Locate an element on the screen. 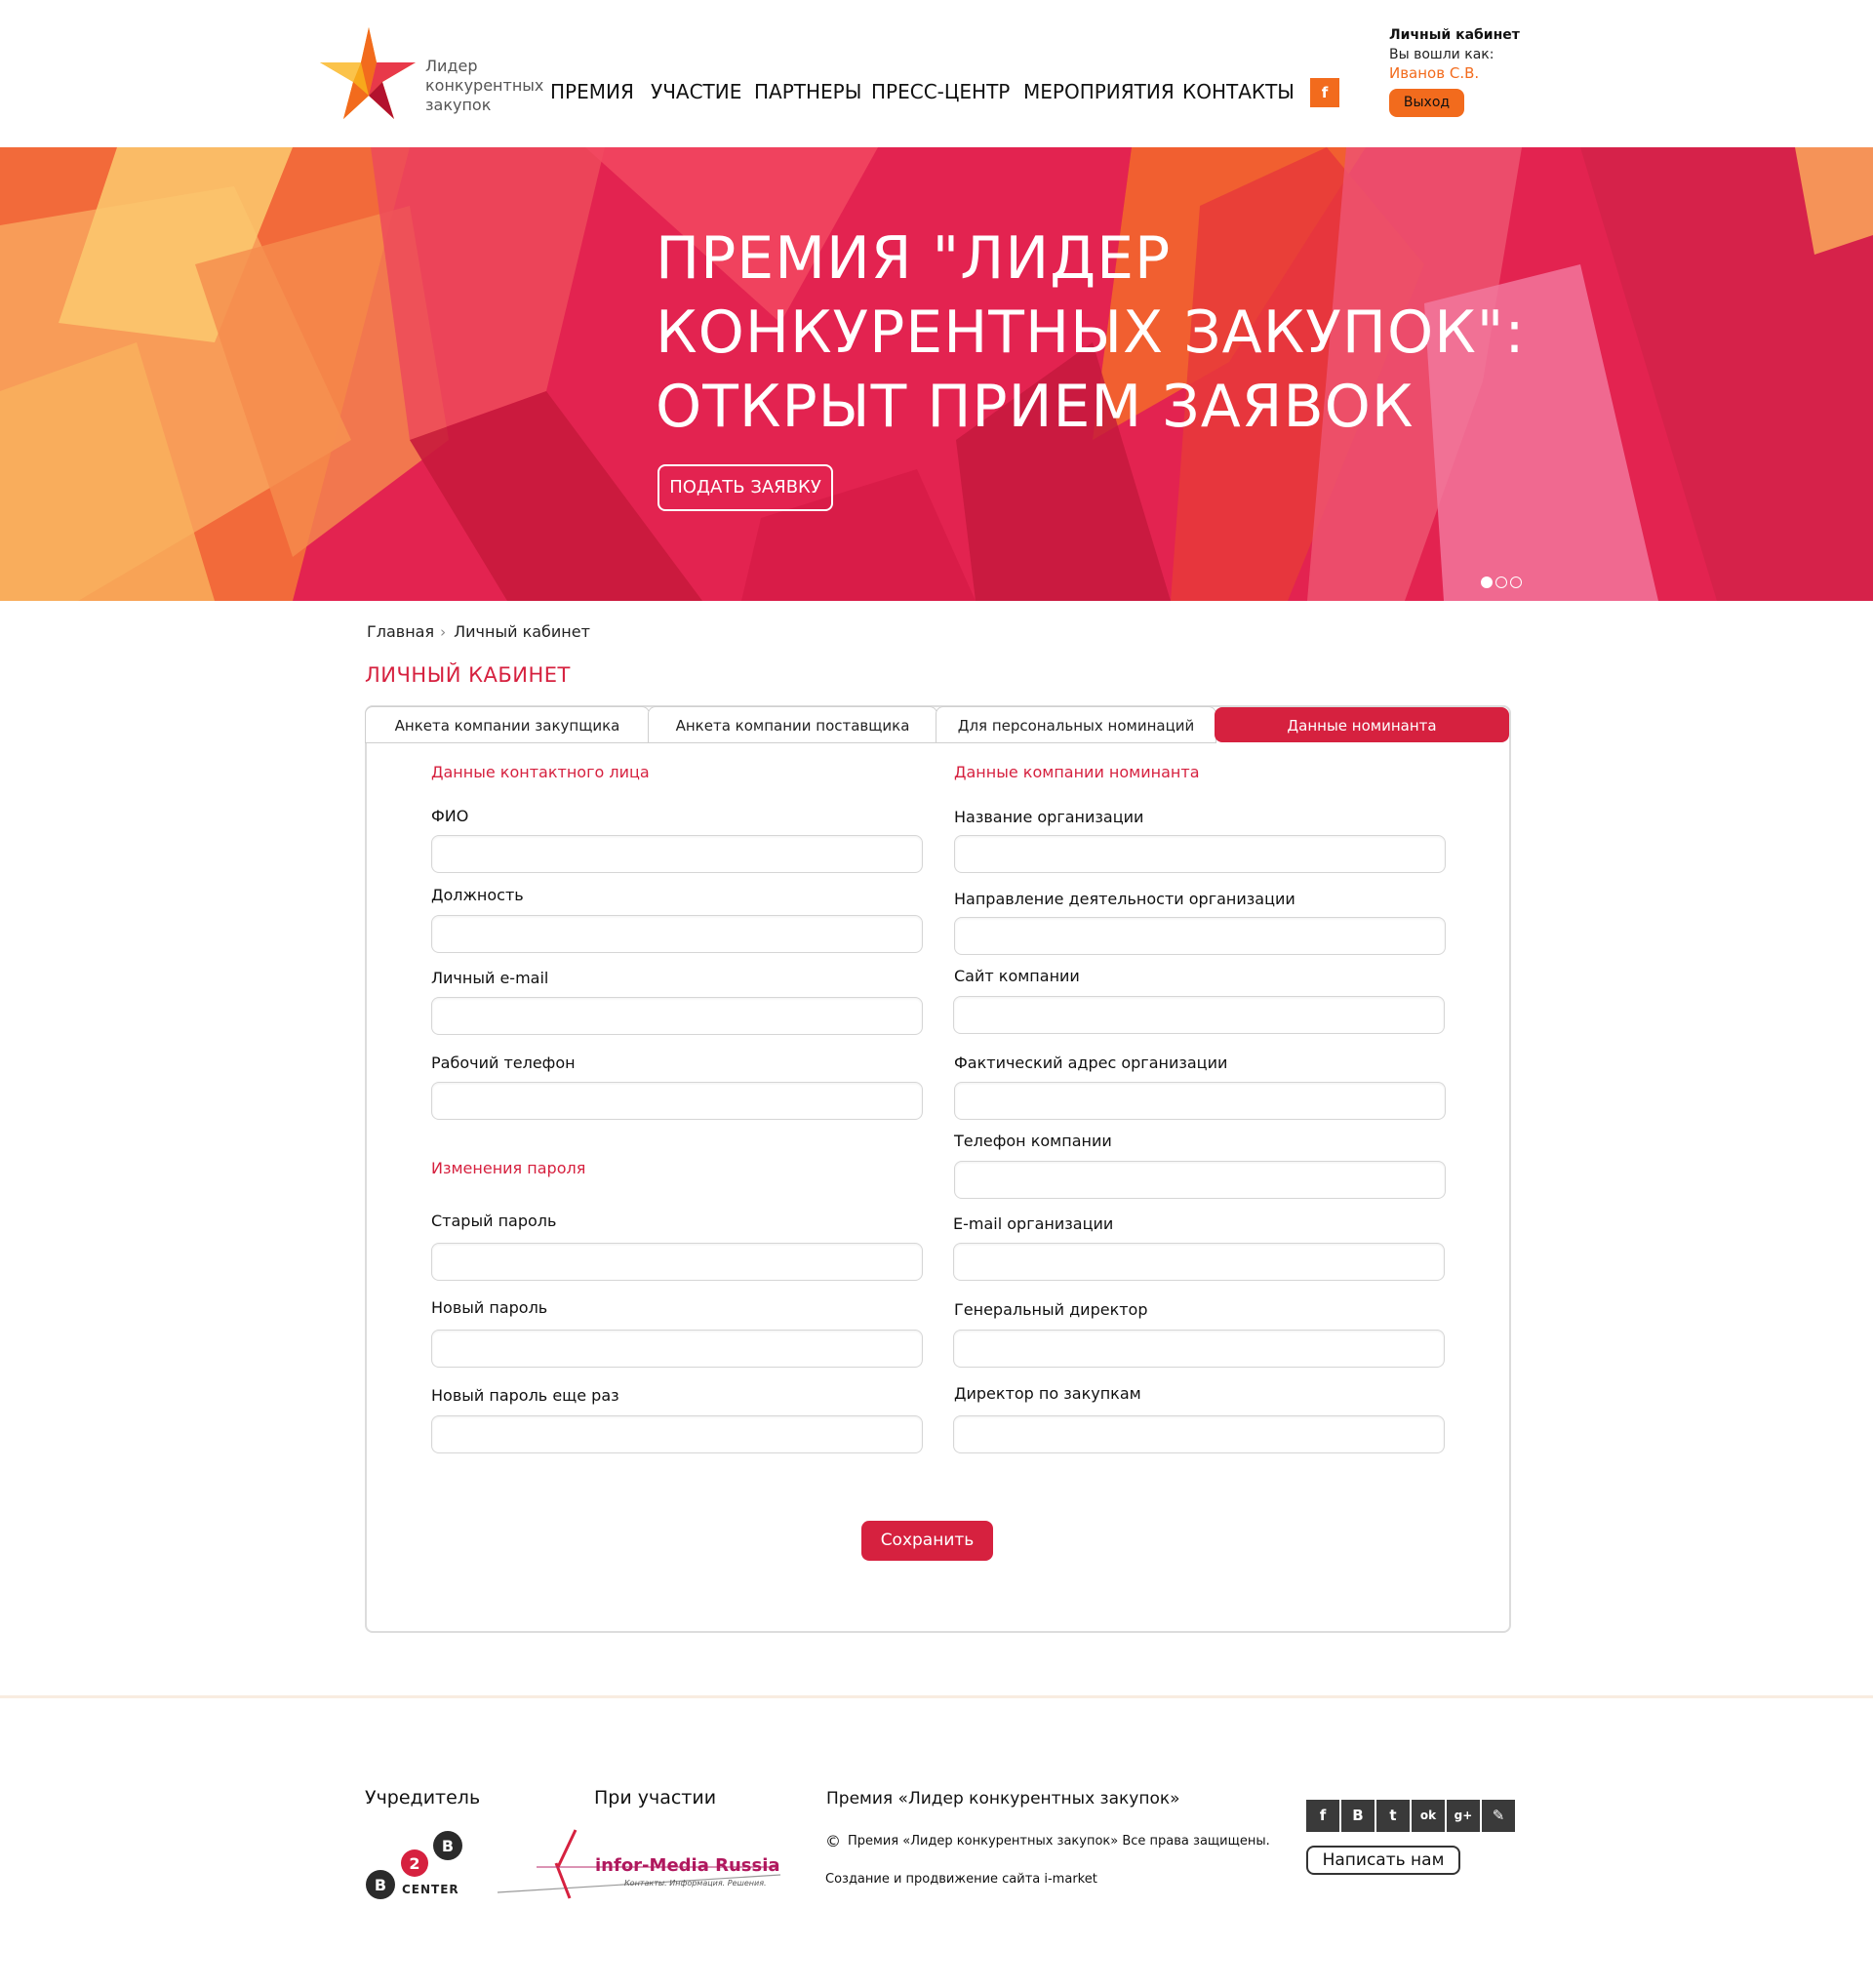 Image resolution: width=1873 pixels, height=1988 pixels. company-section-title: Данные компании номинанта is located at coordinates (1077, 772).